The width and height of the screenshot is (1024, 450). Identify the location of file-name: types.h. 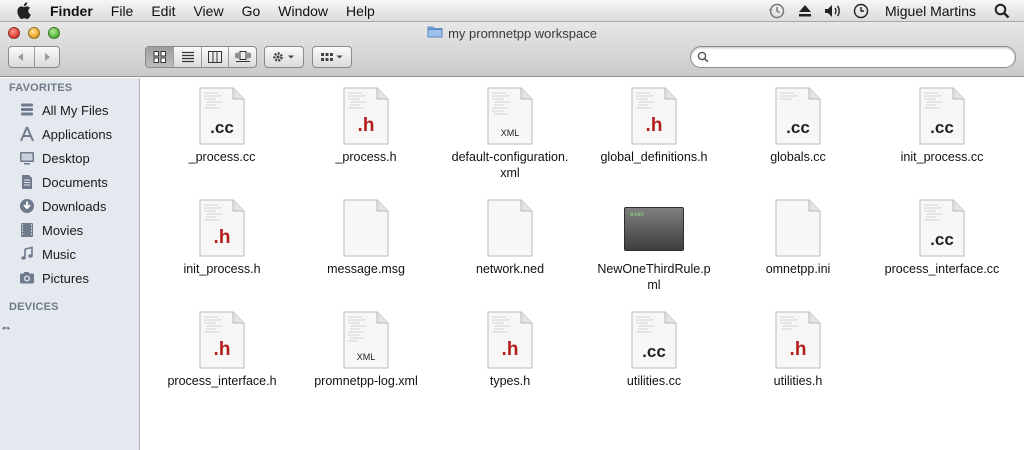
(510, 381).